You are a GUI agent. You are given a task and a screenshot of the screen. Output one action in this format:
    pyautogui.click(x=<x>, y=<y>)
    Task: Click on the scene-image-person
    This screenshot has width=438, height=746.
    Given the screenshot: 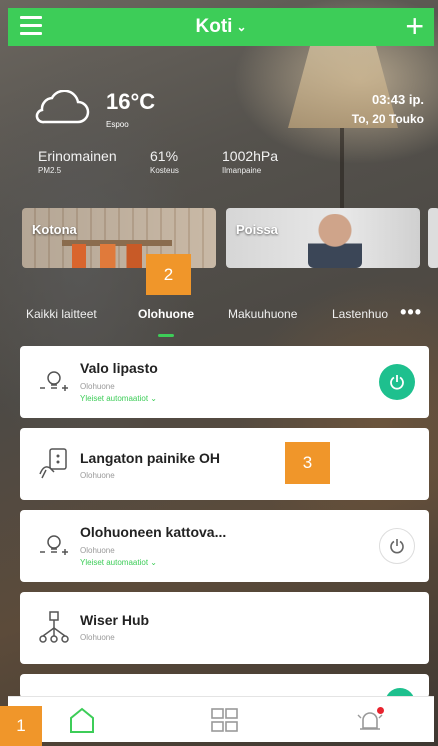 What is the action you would take?
    pyautogui.click(x=335, y=241)
    